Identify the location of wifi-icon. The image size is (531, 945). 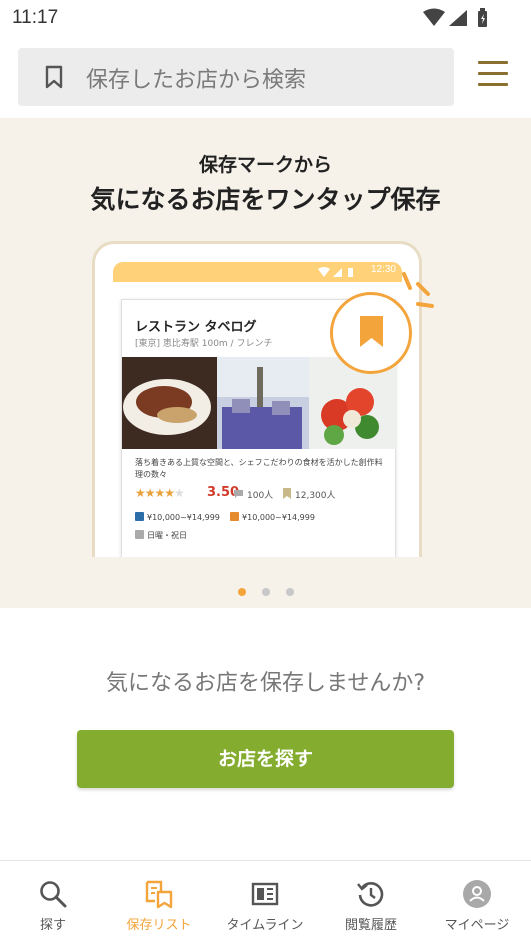
(434, 17).